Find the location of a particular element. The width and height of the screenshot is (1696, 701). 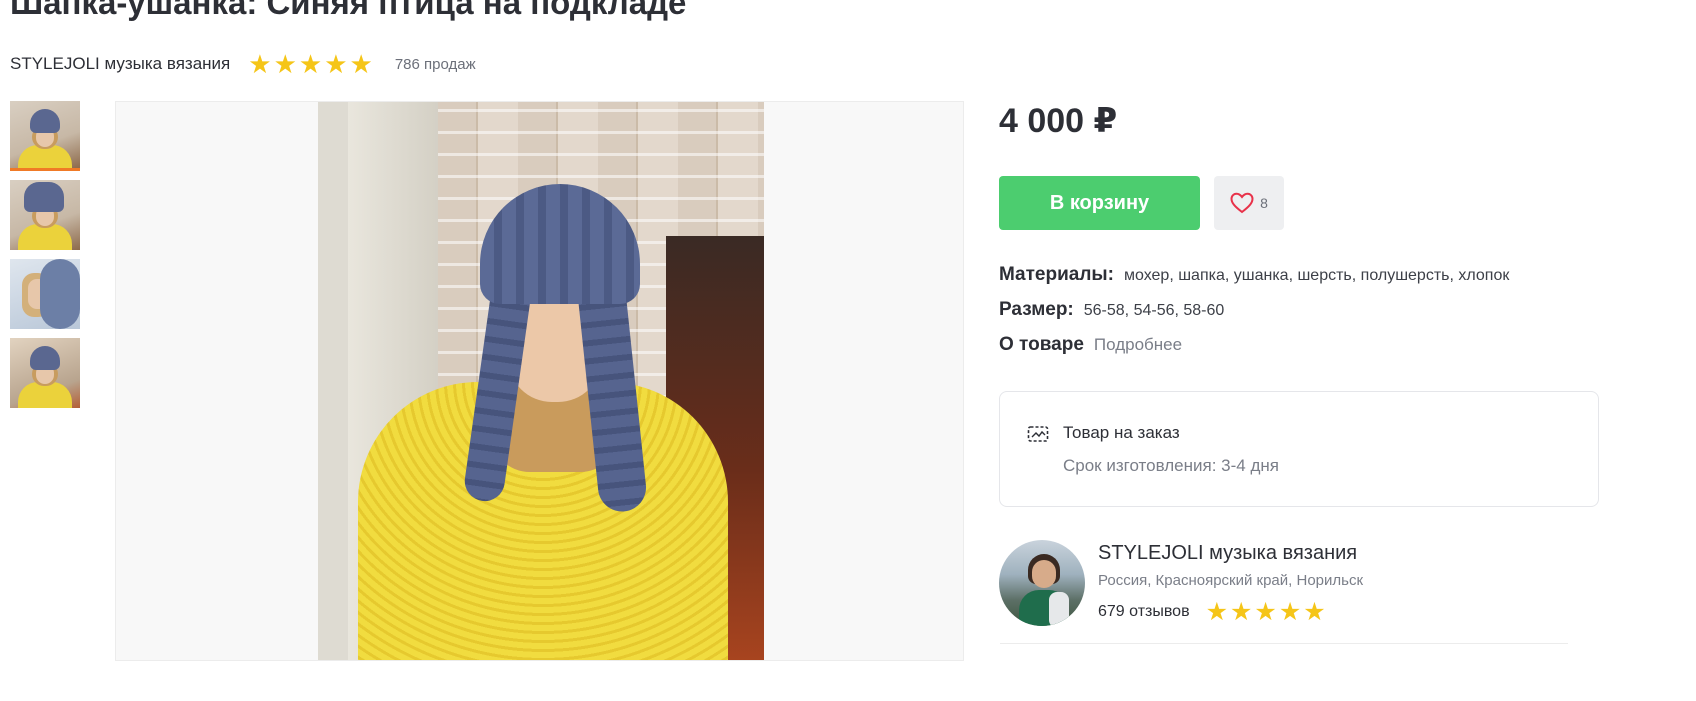

production-term: Срок изготовления: 3-4 дня is located at coordinates (1171, 465).